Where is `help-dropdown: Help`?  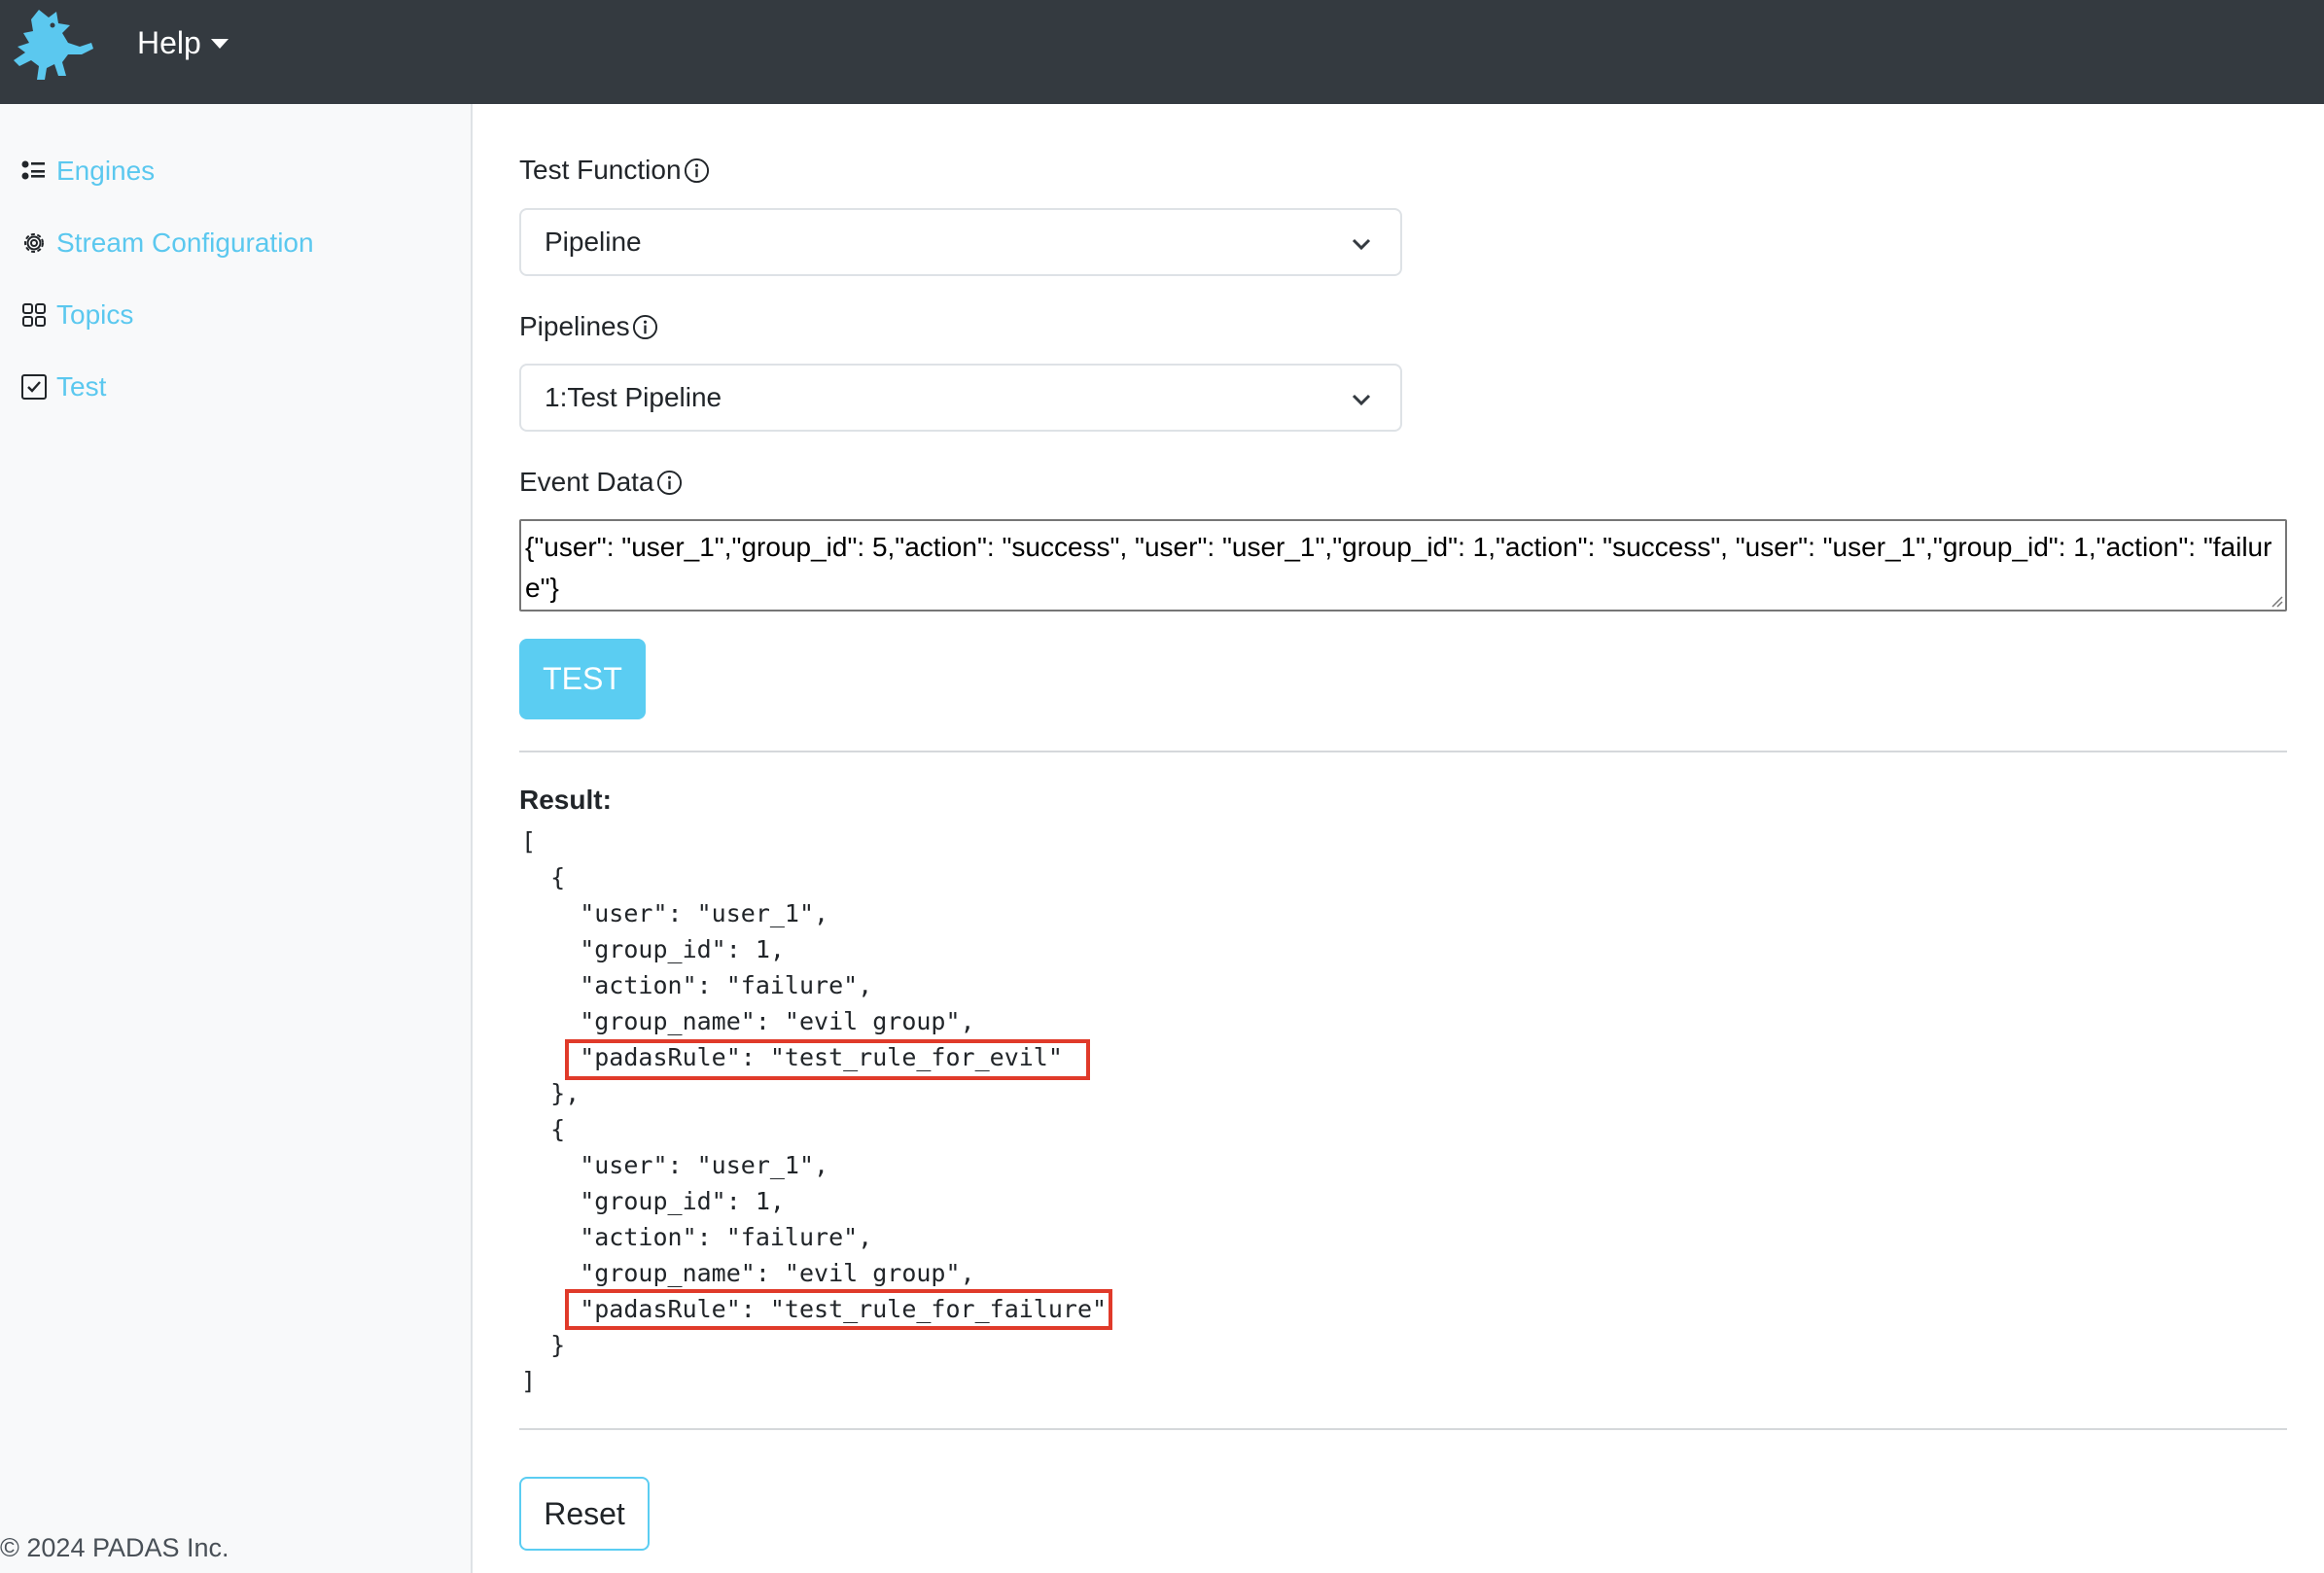
help-dropdown: Help is located at coordinates (183, 42).